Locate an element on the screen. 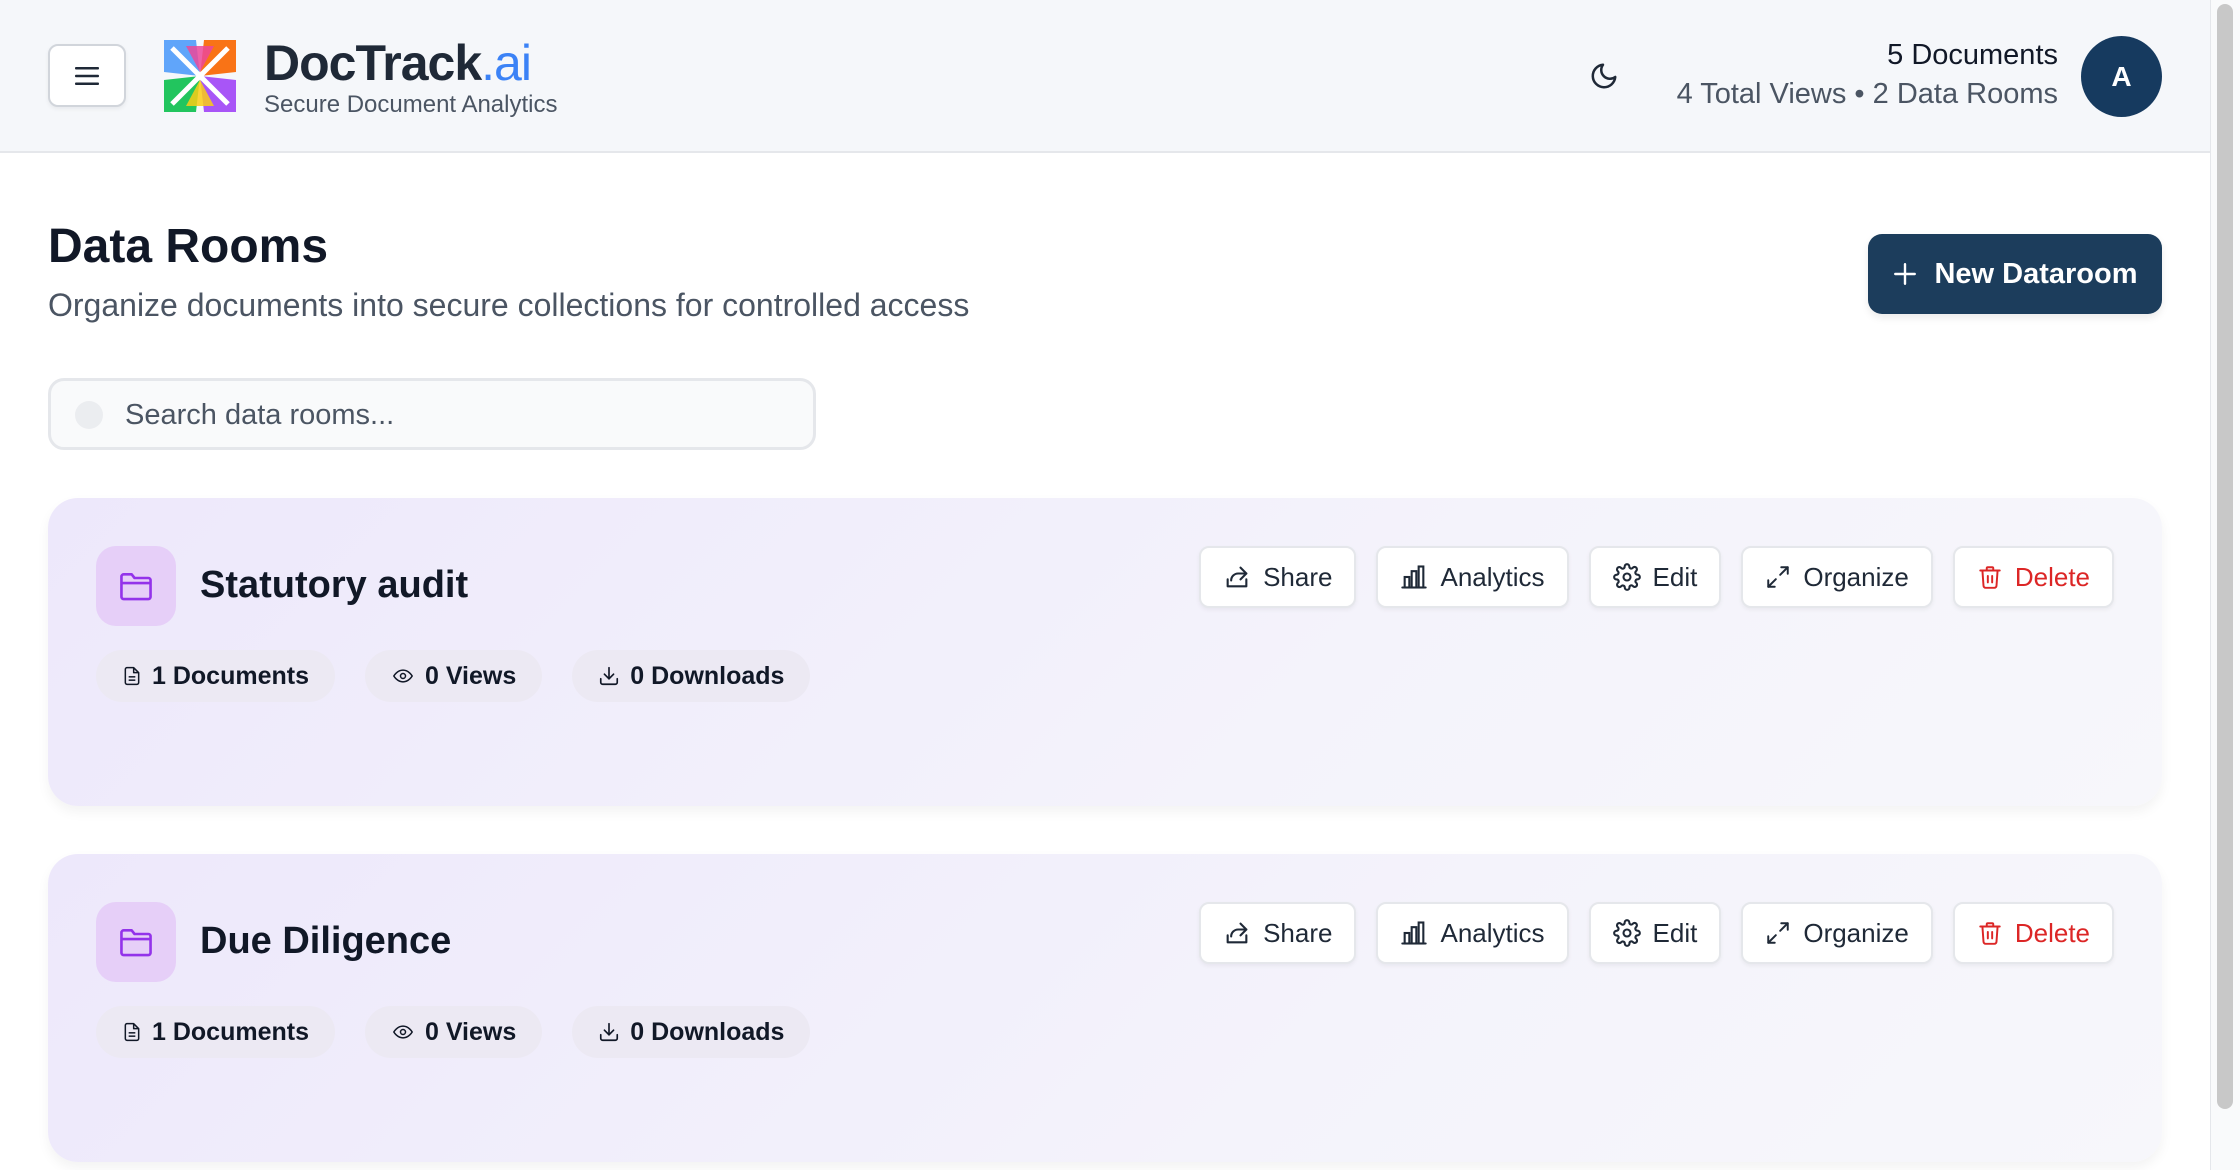 Image resolution: width=2240 pixels, height=1170 pixels. dataroom-title: Due Diligence is located at coordinates (326, 941).